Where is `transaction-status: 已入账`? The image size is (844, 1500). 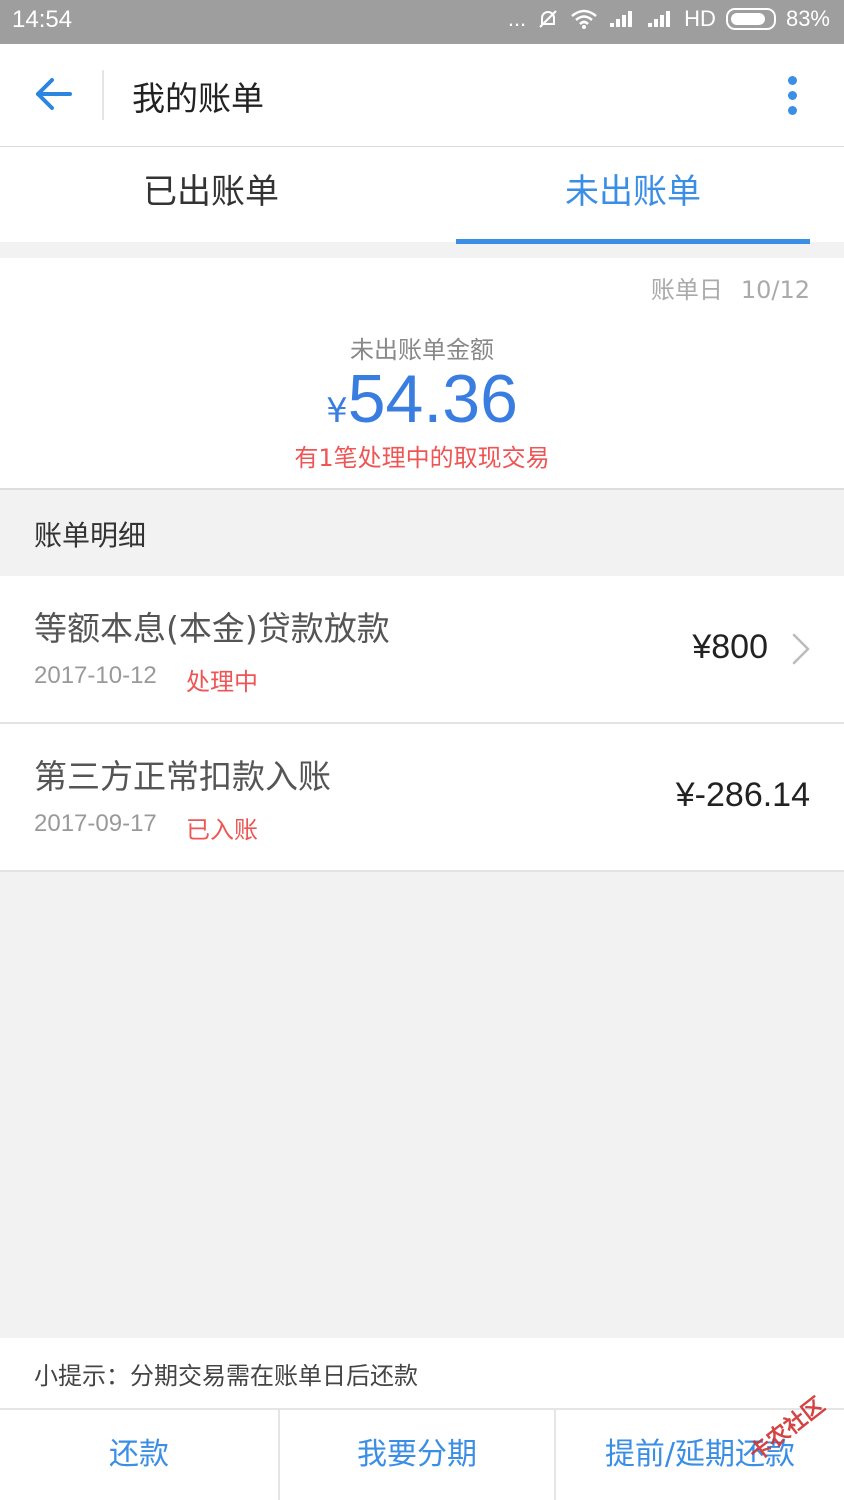
transaction-status: 已入账 is located at coordinates (222, 830).